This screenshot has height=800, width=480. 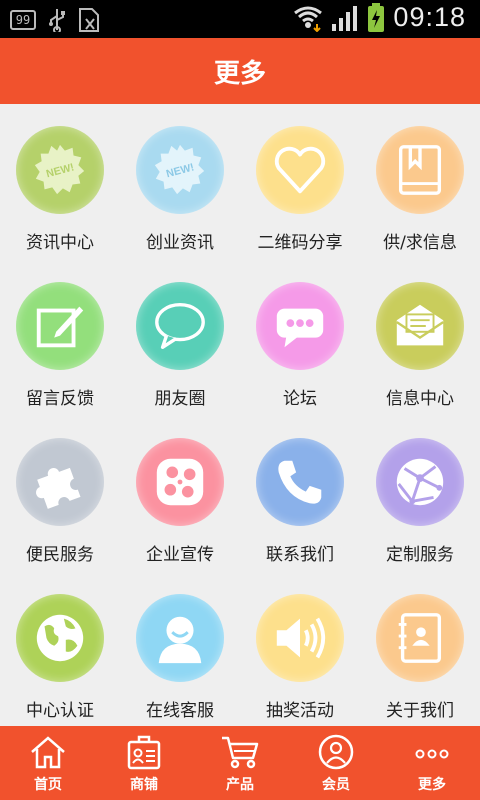 What do you see at coordinates (89, 20) in the screenshot?
I see `sim-icon` at bounding box center [89, 20].